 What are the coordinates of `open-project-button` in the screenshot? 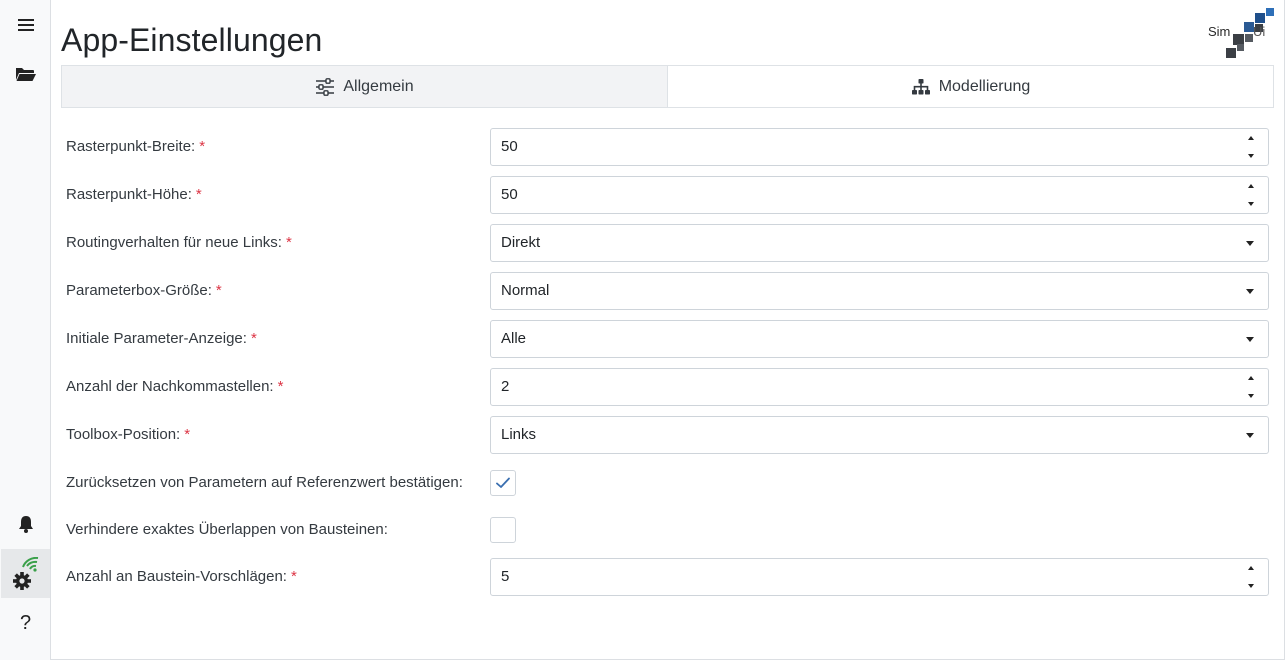 It's located at (25, 73).